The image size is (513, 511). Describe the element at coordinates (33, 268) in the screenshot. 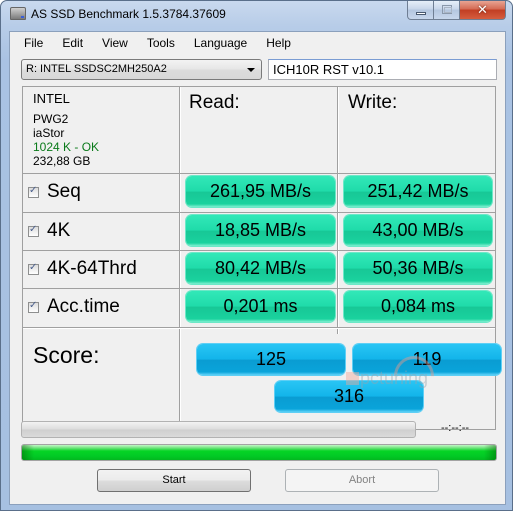

I see `4k64-checkbox` at that location.